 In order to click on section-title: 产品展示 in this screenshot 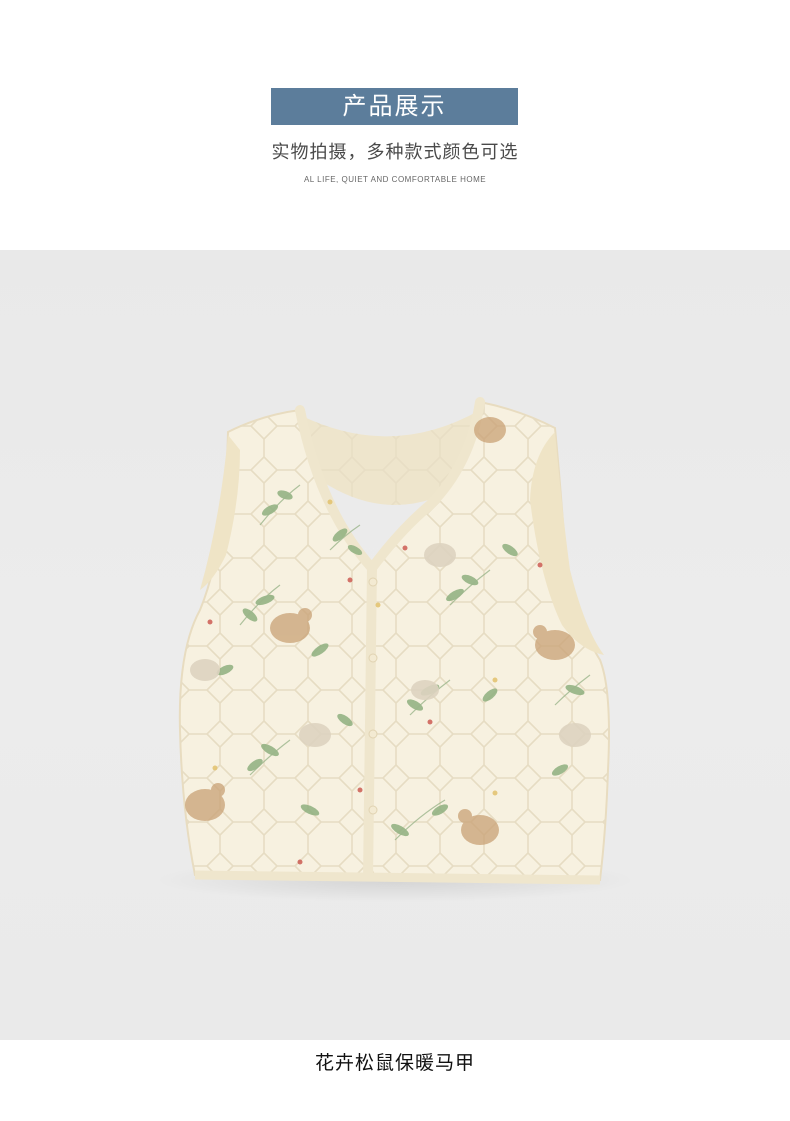, I will do `click(394, 106)`.